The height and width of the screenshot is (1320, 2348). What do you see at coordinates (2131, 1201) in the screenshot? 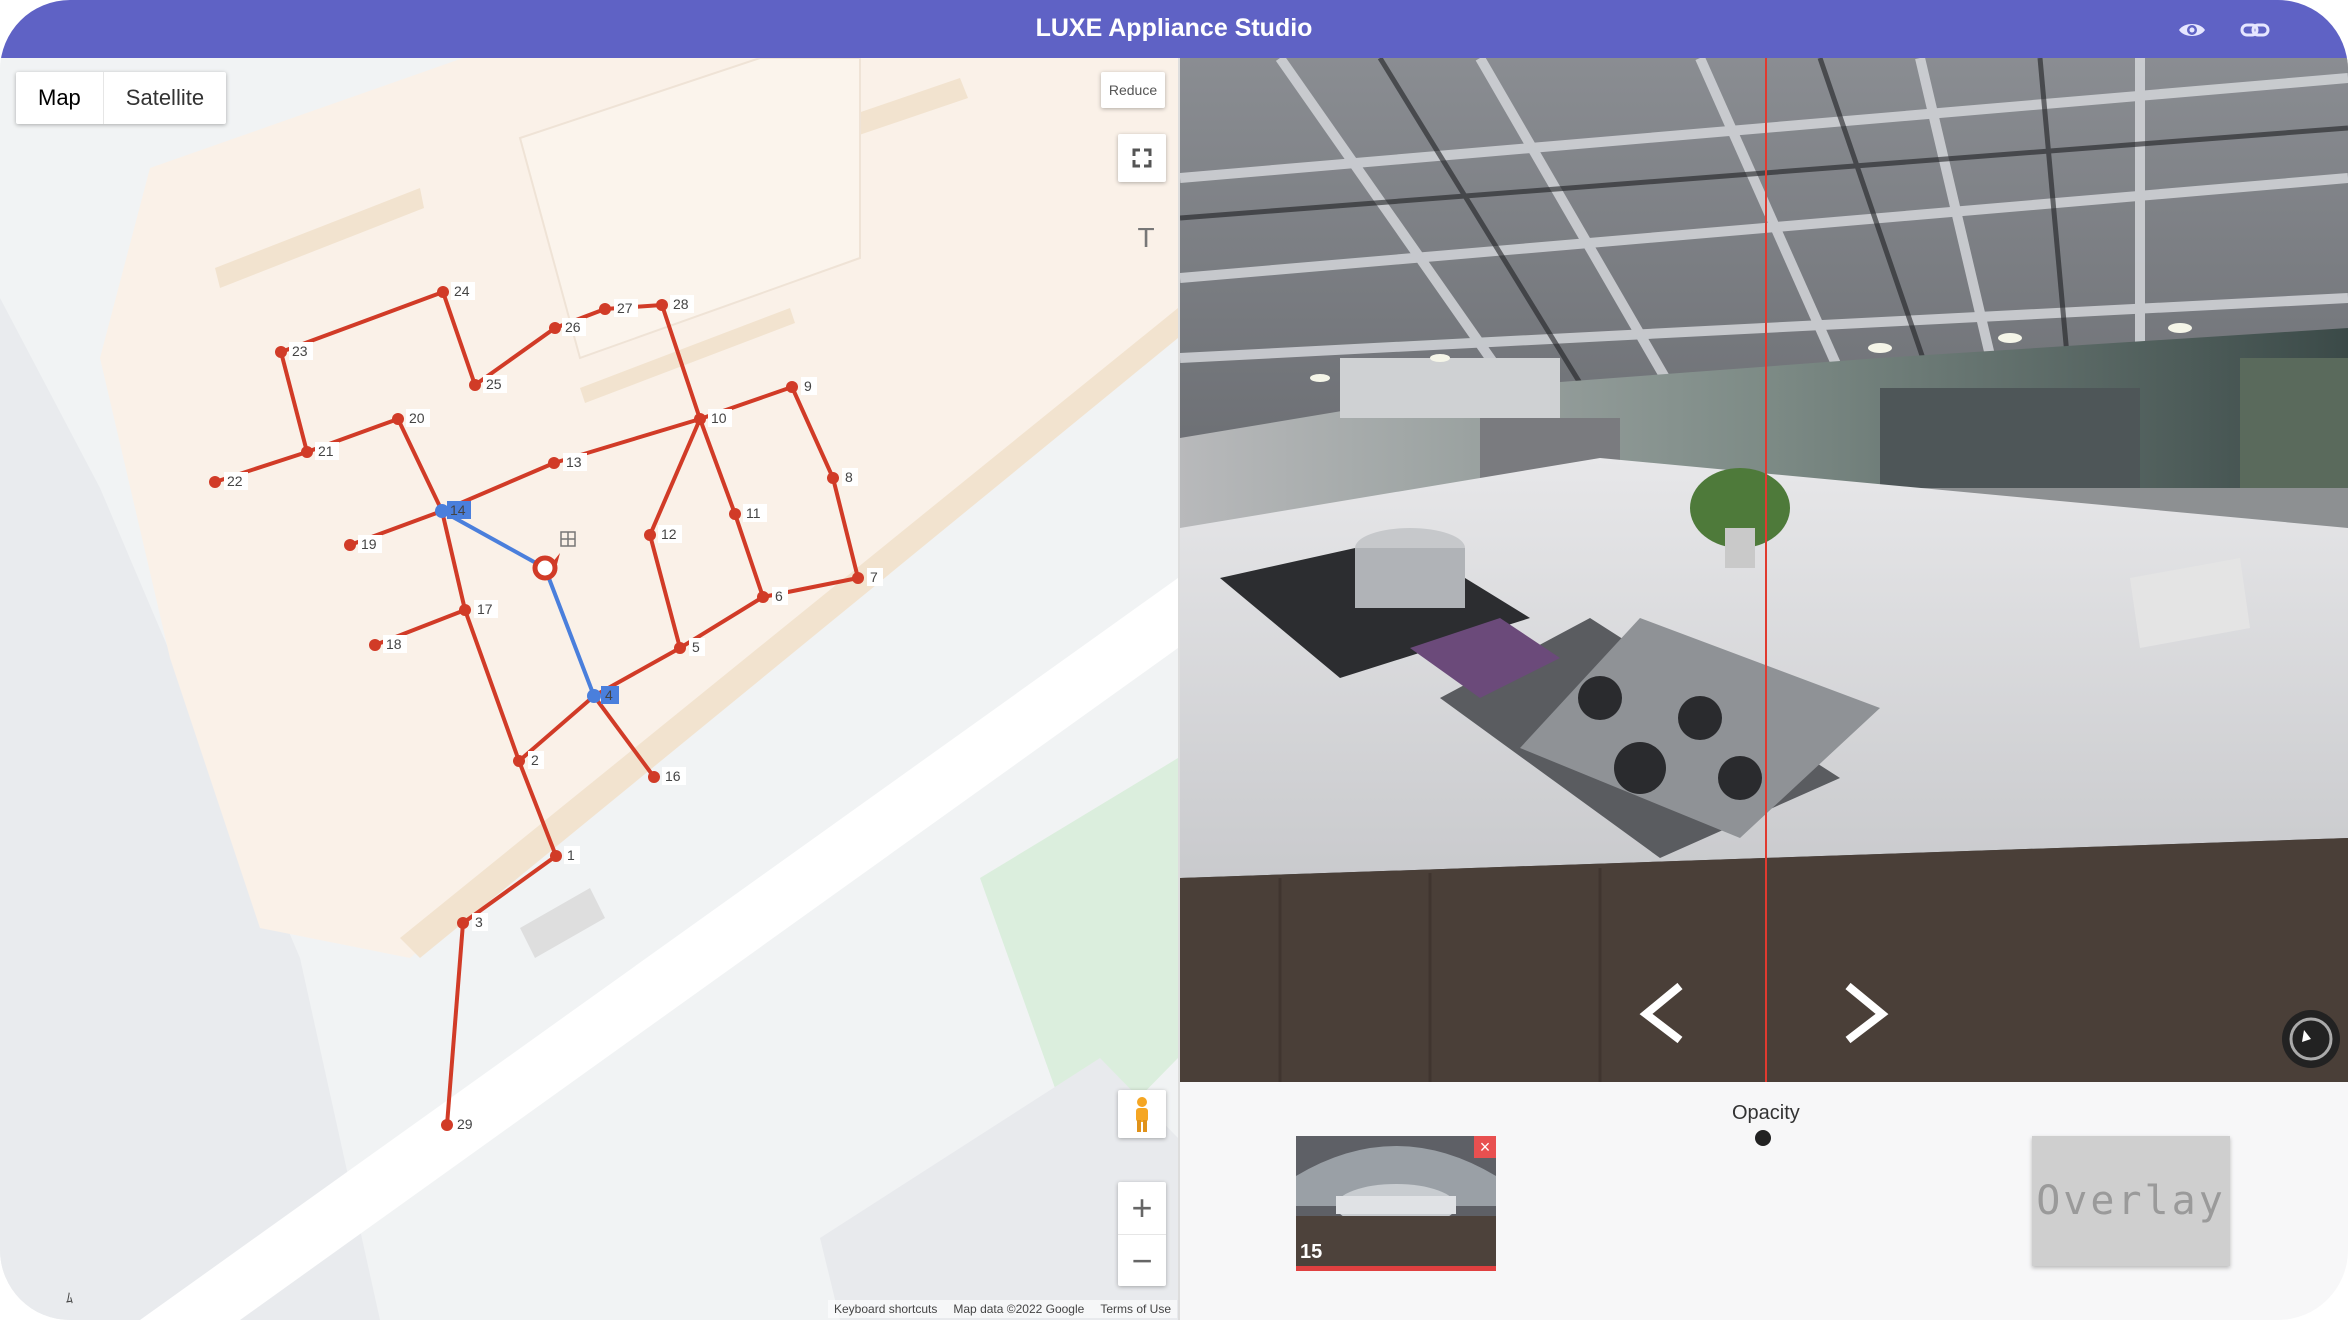
I see `overlay-button: Overlay` at bounding box center [2131, 1201].